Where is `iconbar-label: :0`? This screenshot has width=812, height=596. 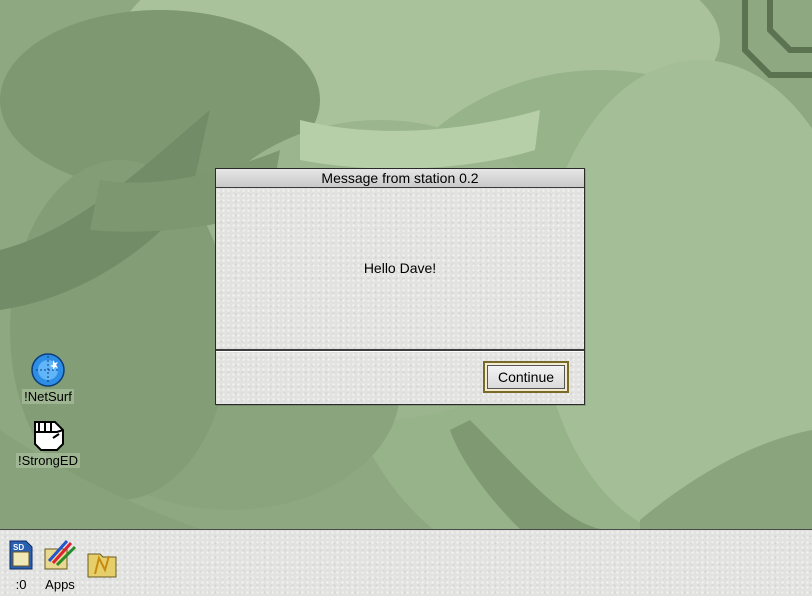
iconbar-label: :0 is located at coordinates (21, 584).